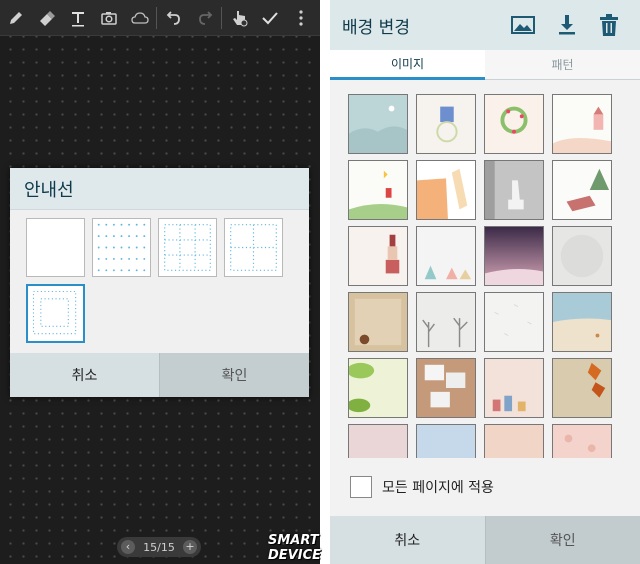 The image size is (640, 564). What do you see at coordinates (139, 18) in the screenshot?
I see `cloud-icon` at bounding box center [139, 18].